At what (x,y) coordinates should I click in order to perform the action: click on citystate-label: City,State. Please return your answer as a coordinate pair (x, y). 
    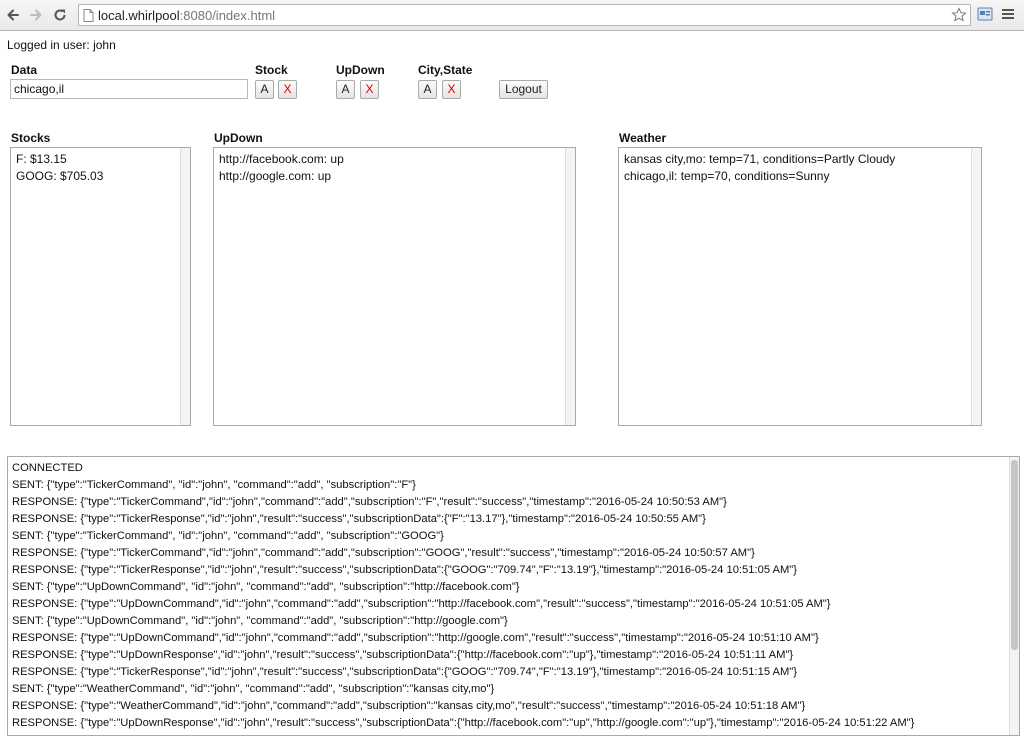
    Looking at the image, I should click on (445, 70).